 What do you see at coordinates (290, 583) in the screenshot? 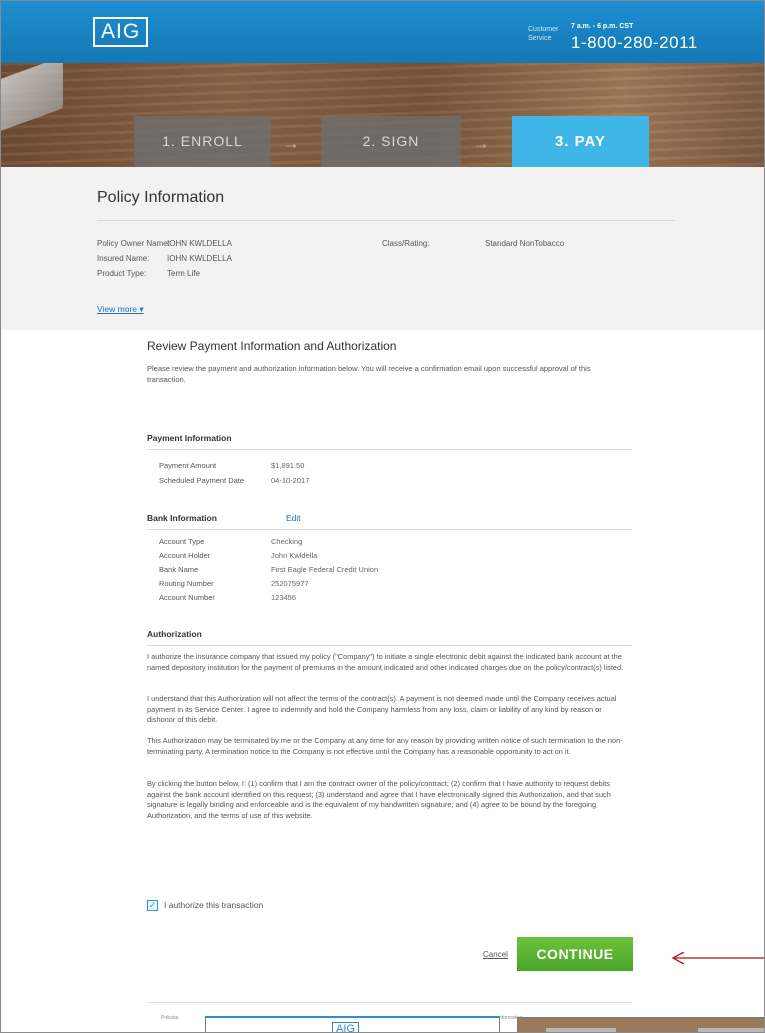
I see `routing-number-value: 252075977` at bounding box center [290, 583].